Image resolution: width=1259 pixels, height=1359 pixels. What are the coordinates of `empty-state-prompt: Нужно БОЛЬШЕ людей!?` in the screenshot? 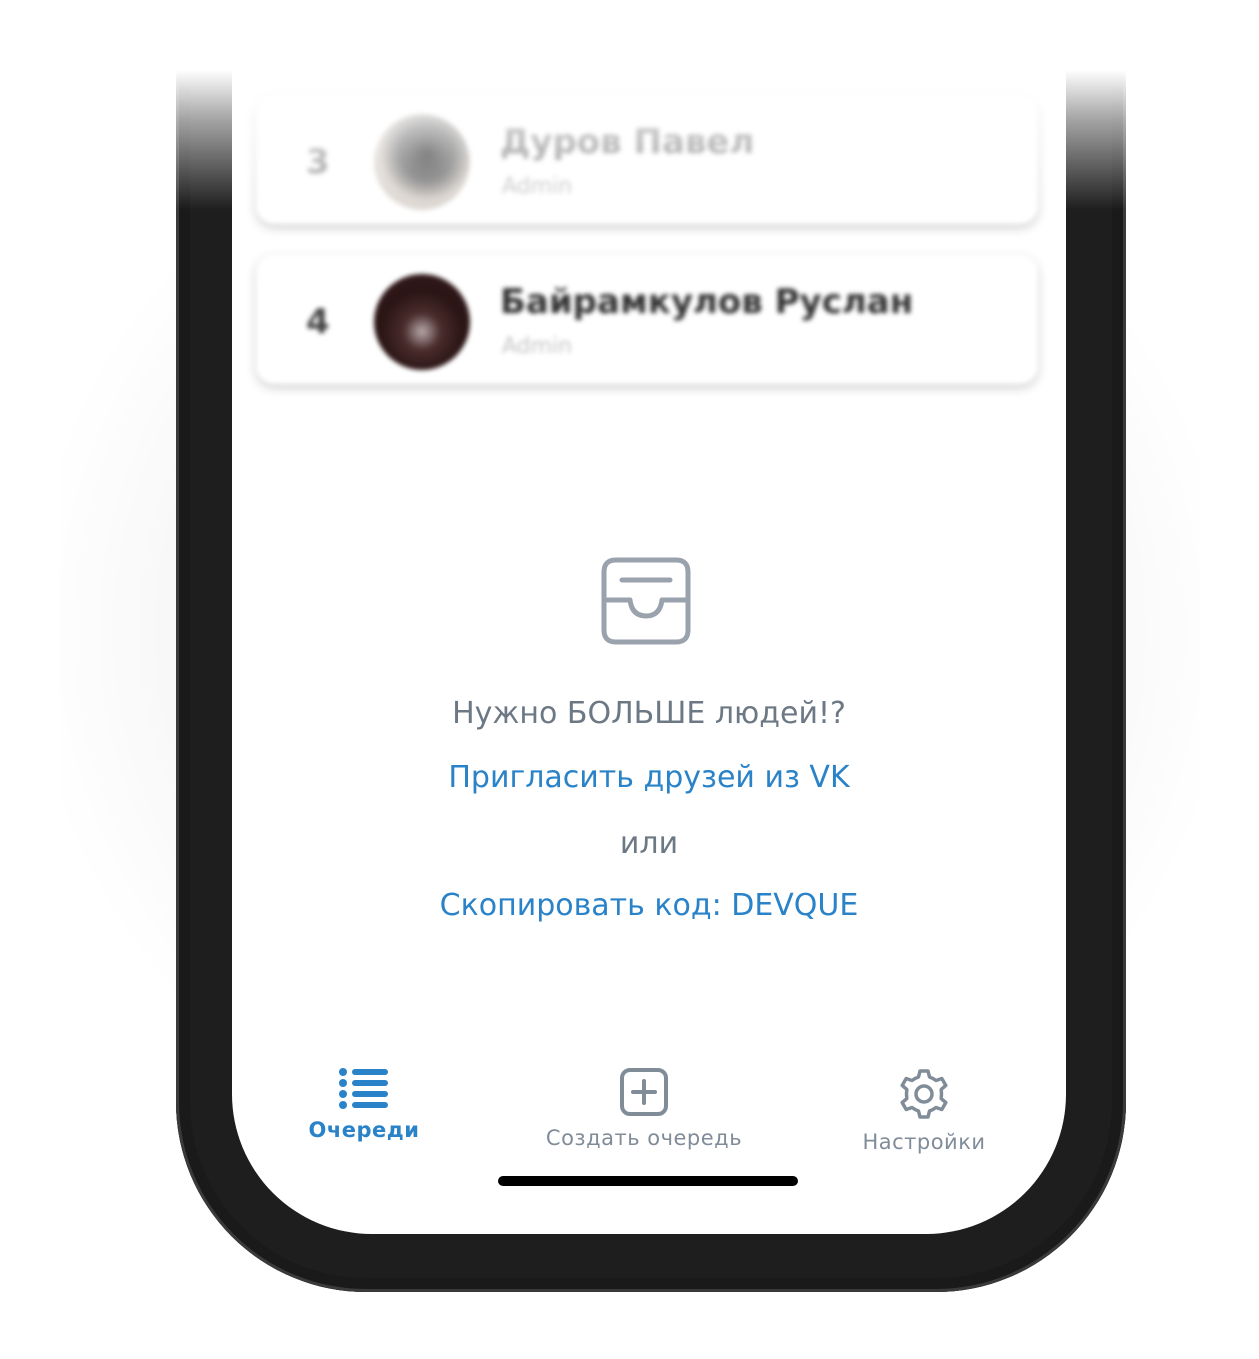 It's located at (649, 713).